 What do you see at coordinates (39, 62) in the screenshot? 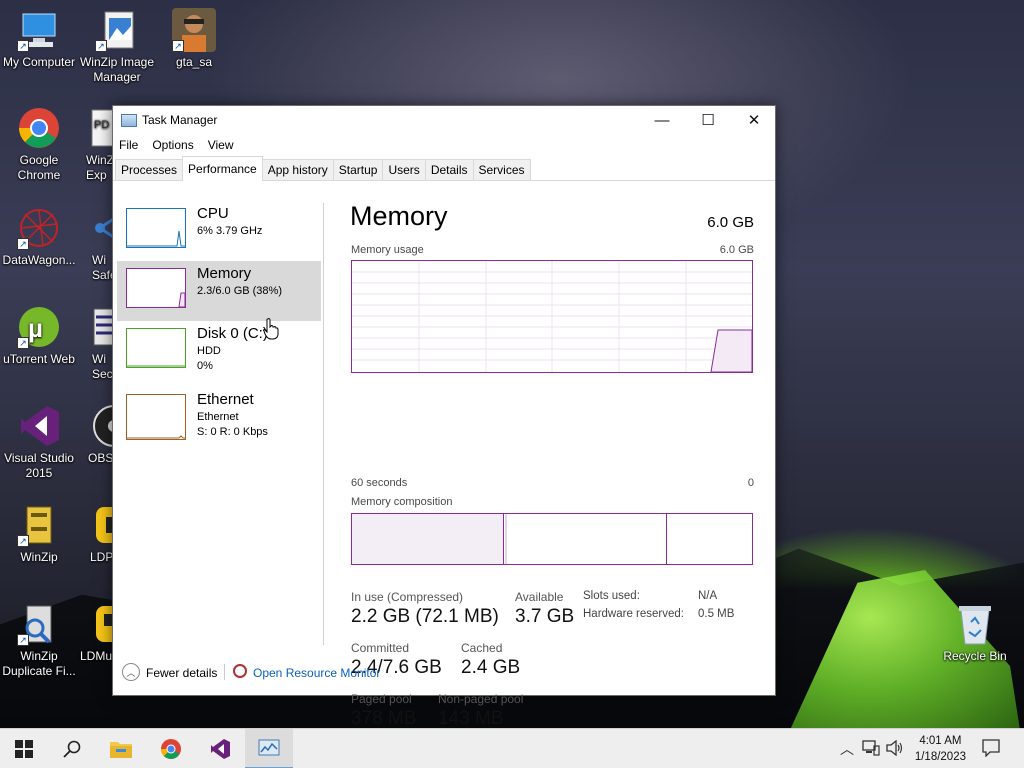
I see `desktop-icon-label: My Computer` at bounding box center [39, 62].